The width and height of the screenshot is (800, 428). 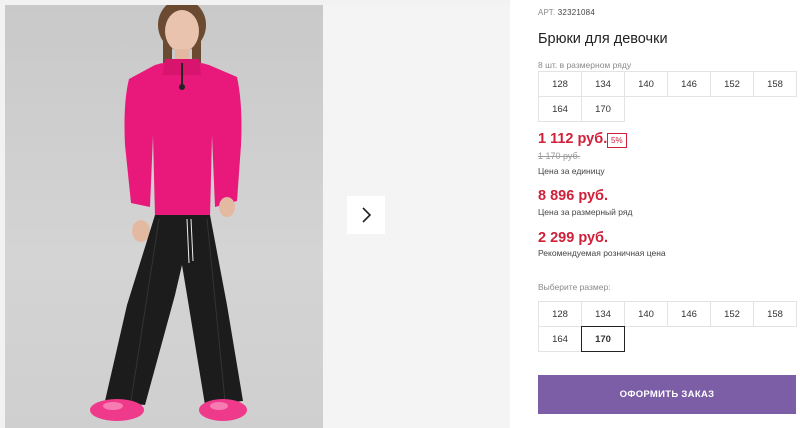 What do you see at coordinates (573, 238) in the screenshot?
I see `retail-price: 2 299 руб.` at bounding box center [573, 238].